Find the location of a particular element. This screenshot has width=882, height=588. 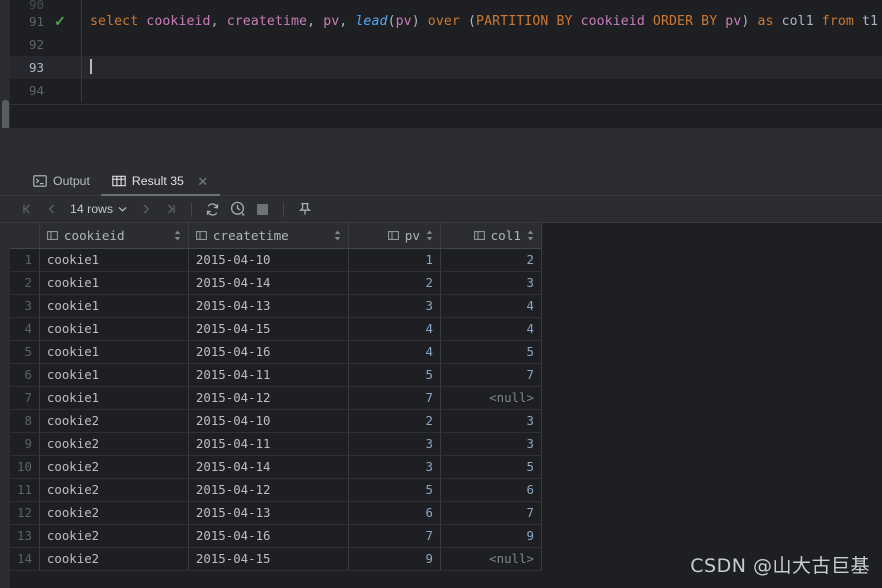

editor-line: 90 is located at coordinates (446, 5).